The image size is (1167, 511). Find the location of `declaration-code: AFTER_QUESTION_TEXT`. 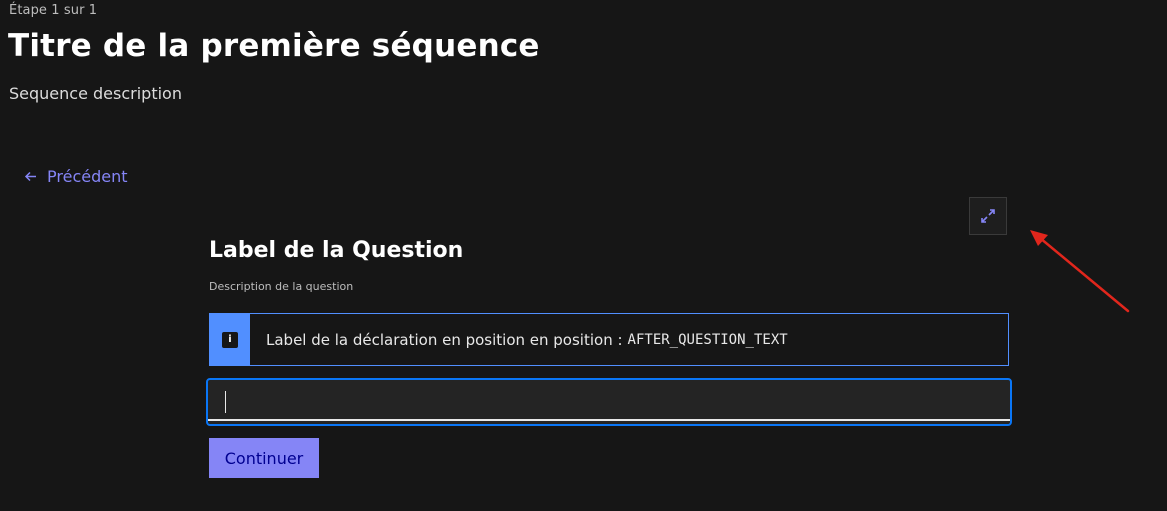

declaration-code: AFTER_QUESTION_TEXT is located at coordinates (707, 339).